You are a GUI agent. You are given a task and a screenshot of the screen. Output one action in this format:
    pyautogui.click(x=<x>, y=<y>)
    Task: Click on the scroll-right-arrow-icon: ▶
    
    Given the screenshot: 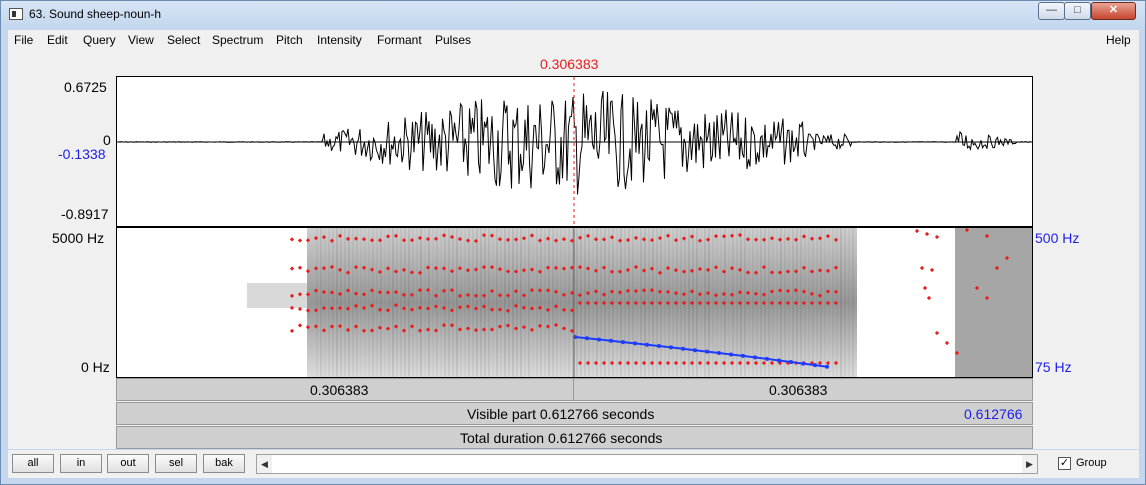 What is the action you would take?
    pyautogui.click(x=1029, y=464)
    